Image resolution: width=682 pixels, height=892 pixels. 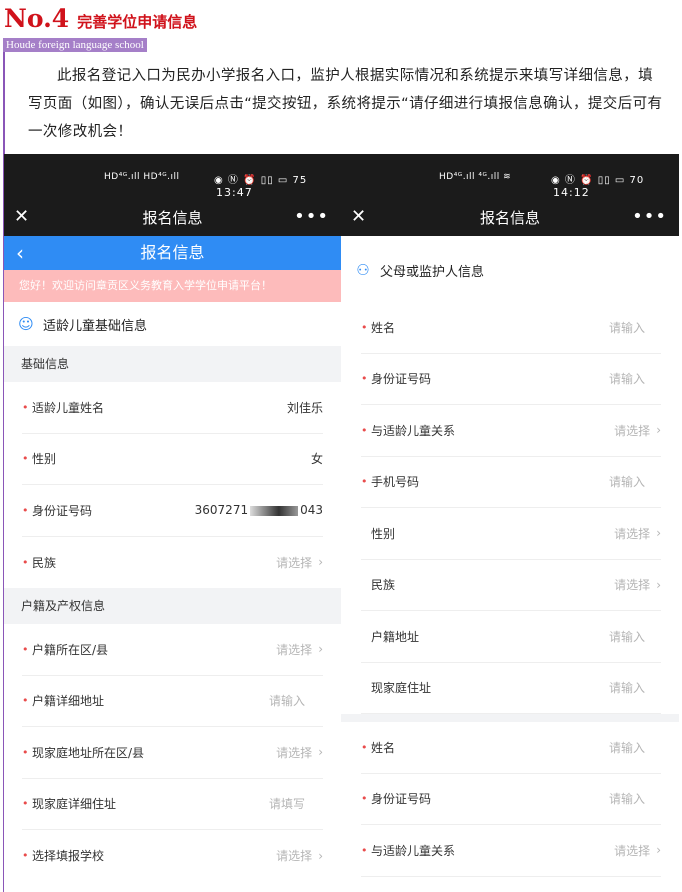 I want to click on id-suffix: 043, so click(x=311, y=510).